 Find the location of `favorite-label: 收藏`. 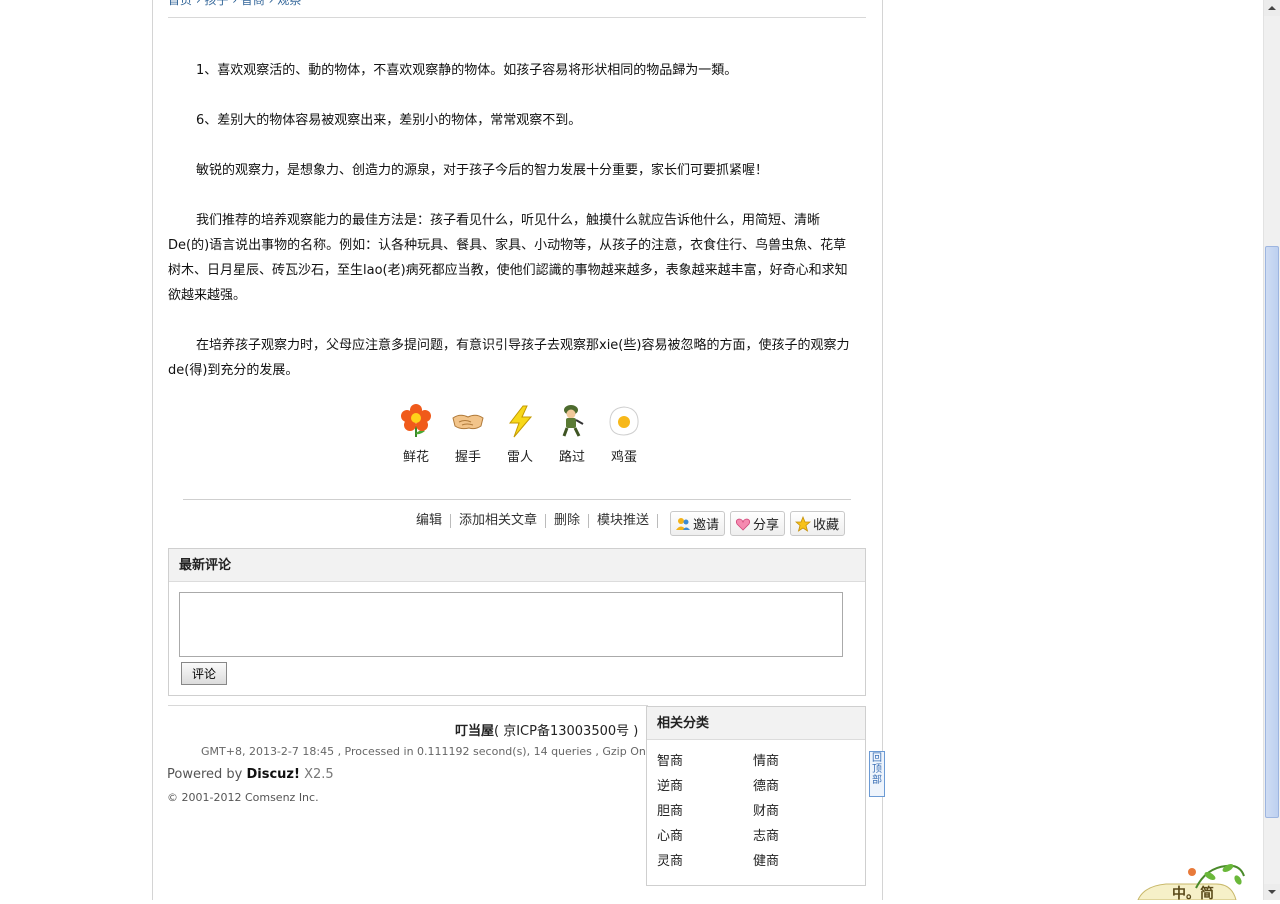

favorite-label: 收藏 is located at coordinates (826, 525).